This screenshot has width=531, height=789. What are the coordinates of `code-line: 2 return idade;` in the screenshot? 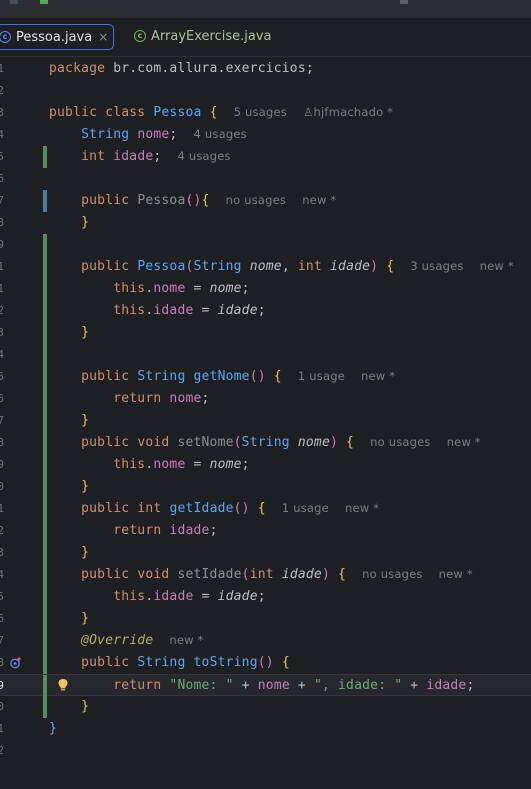 It's located at (265, 531).